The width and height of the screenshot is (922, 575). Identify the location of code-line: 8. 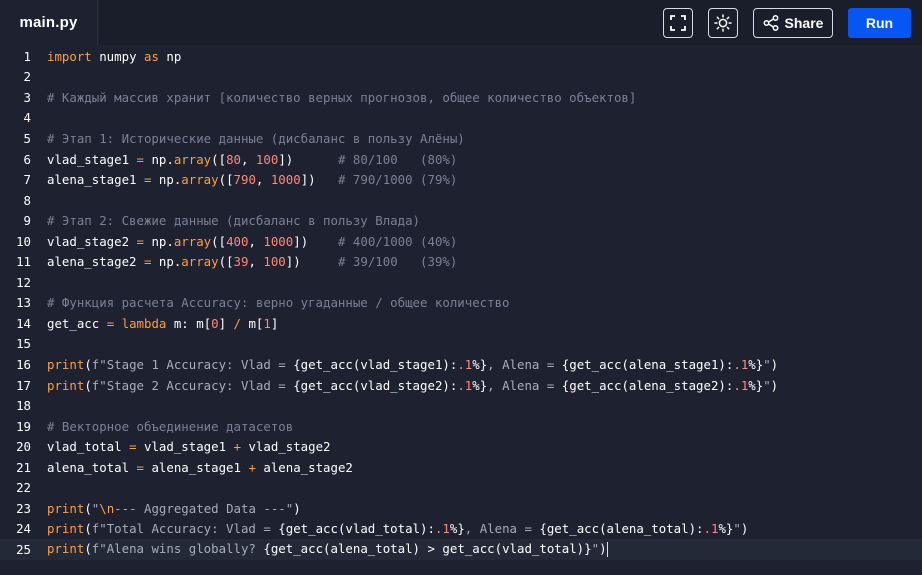
(461, 200).